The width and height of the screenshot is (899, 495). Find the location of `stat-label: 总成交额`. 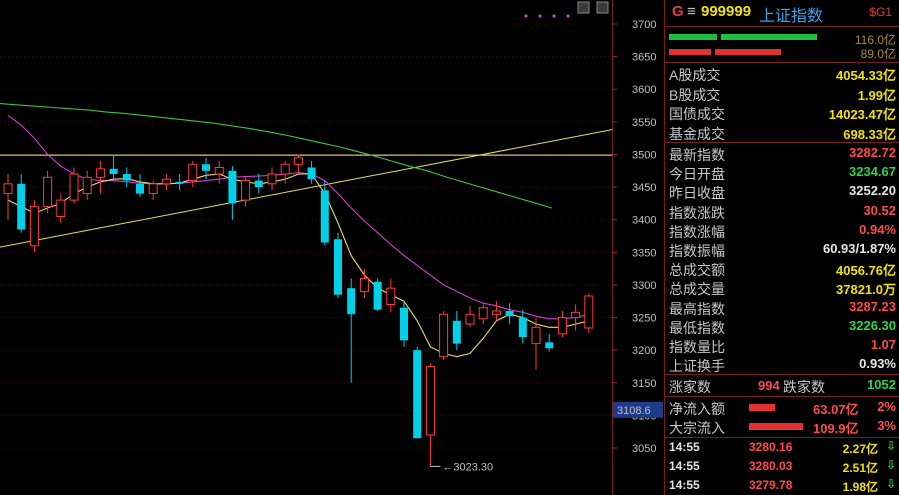

stat-label: 总成交额 is located at coordinates (697, 270).